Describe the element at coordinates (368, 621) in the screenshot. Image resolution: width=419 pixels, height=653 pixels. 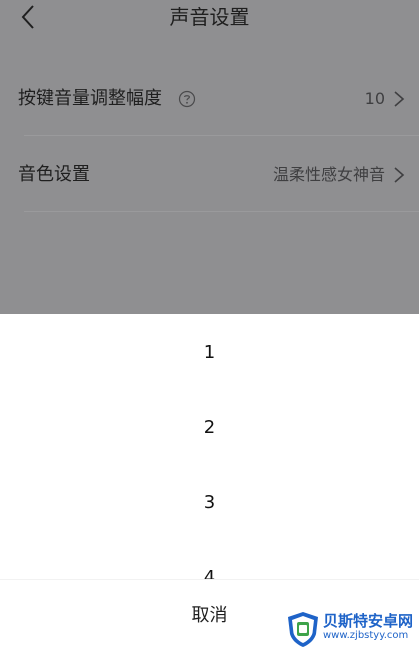
I see `watermark-title: 贝斯特安卓网` at that location.